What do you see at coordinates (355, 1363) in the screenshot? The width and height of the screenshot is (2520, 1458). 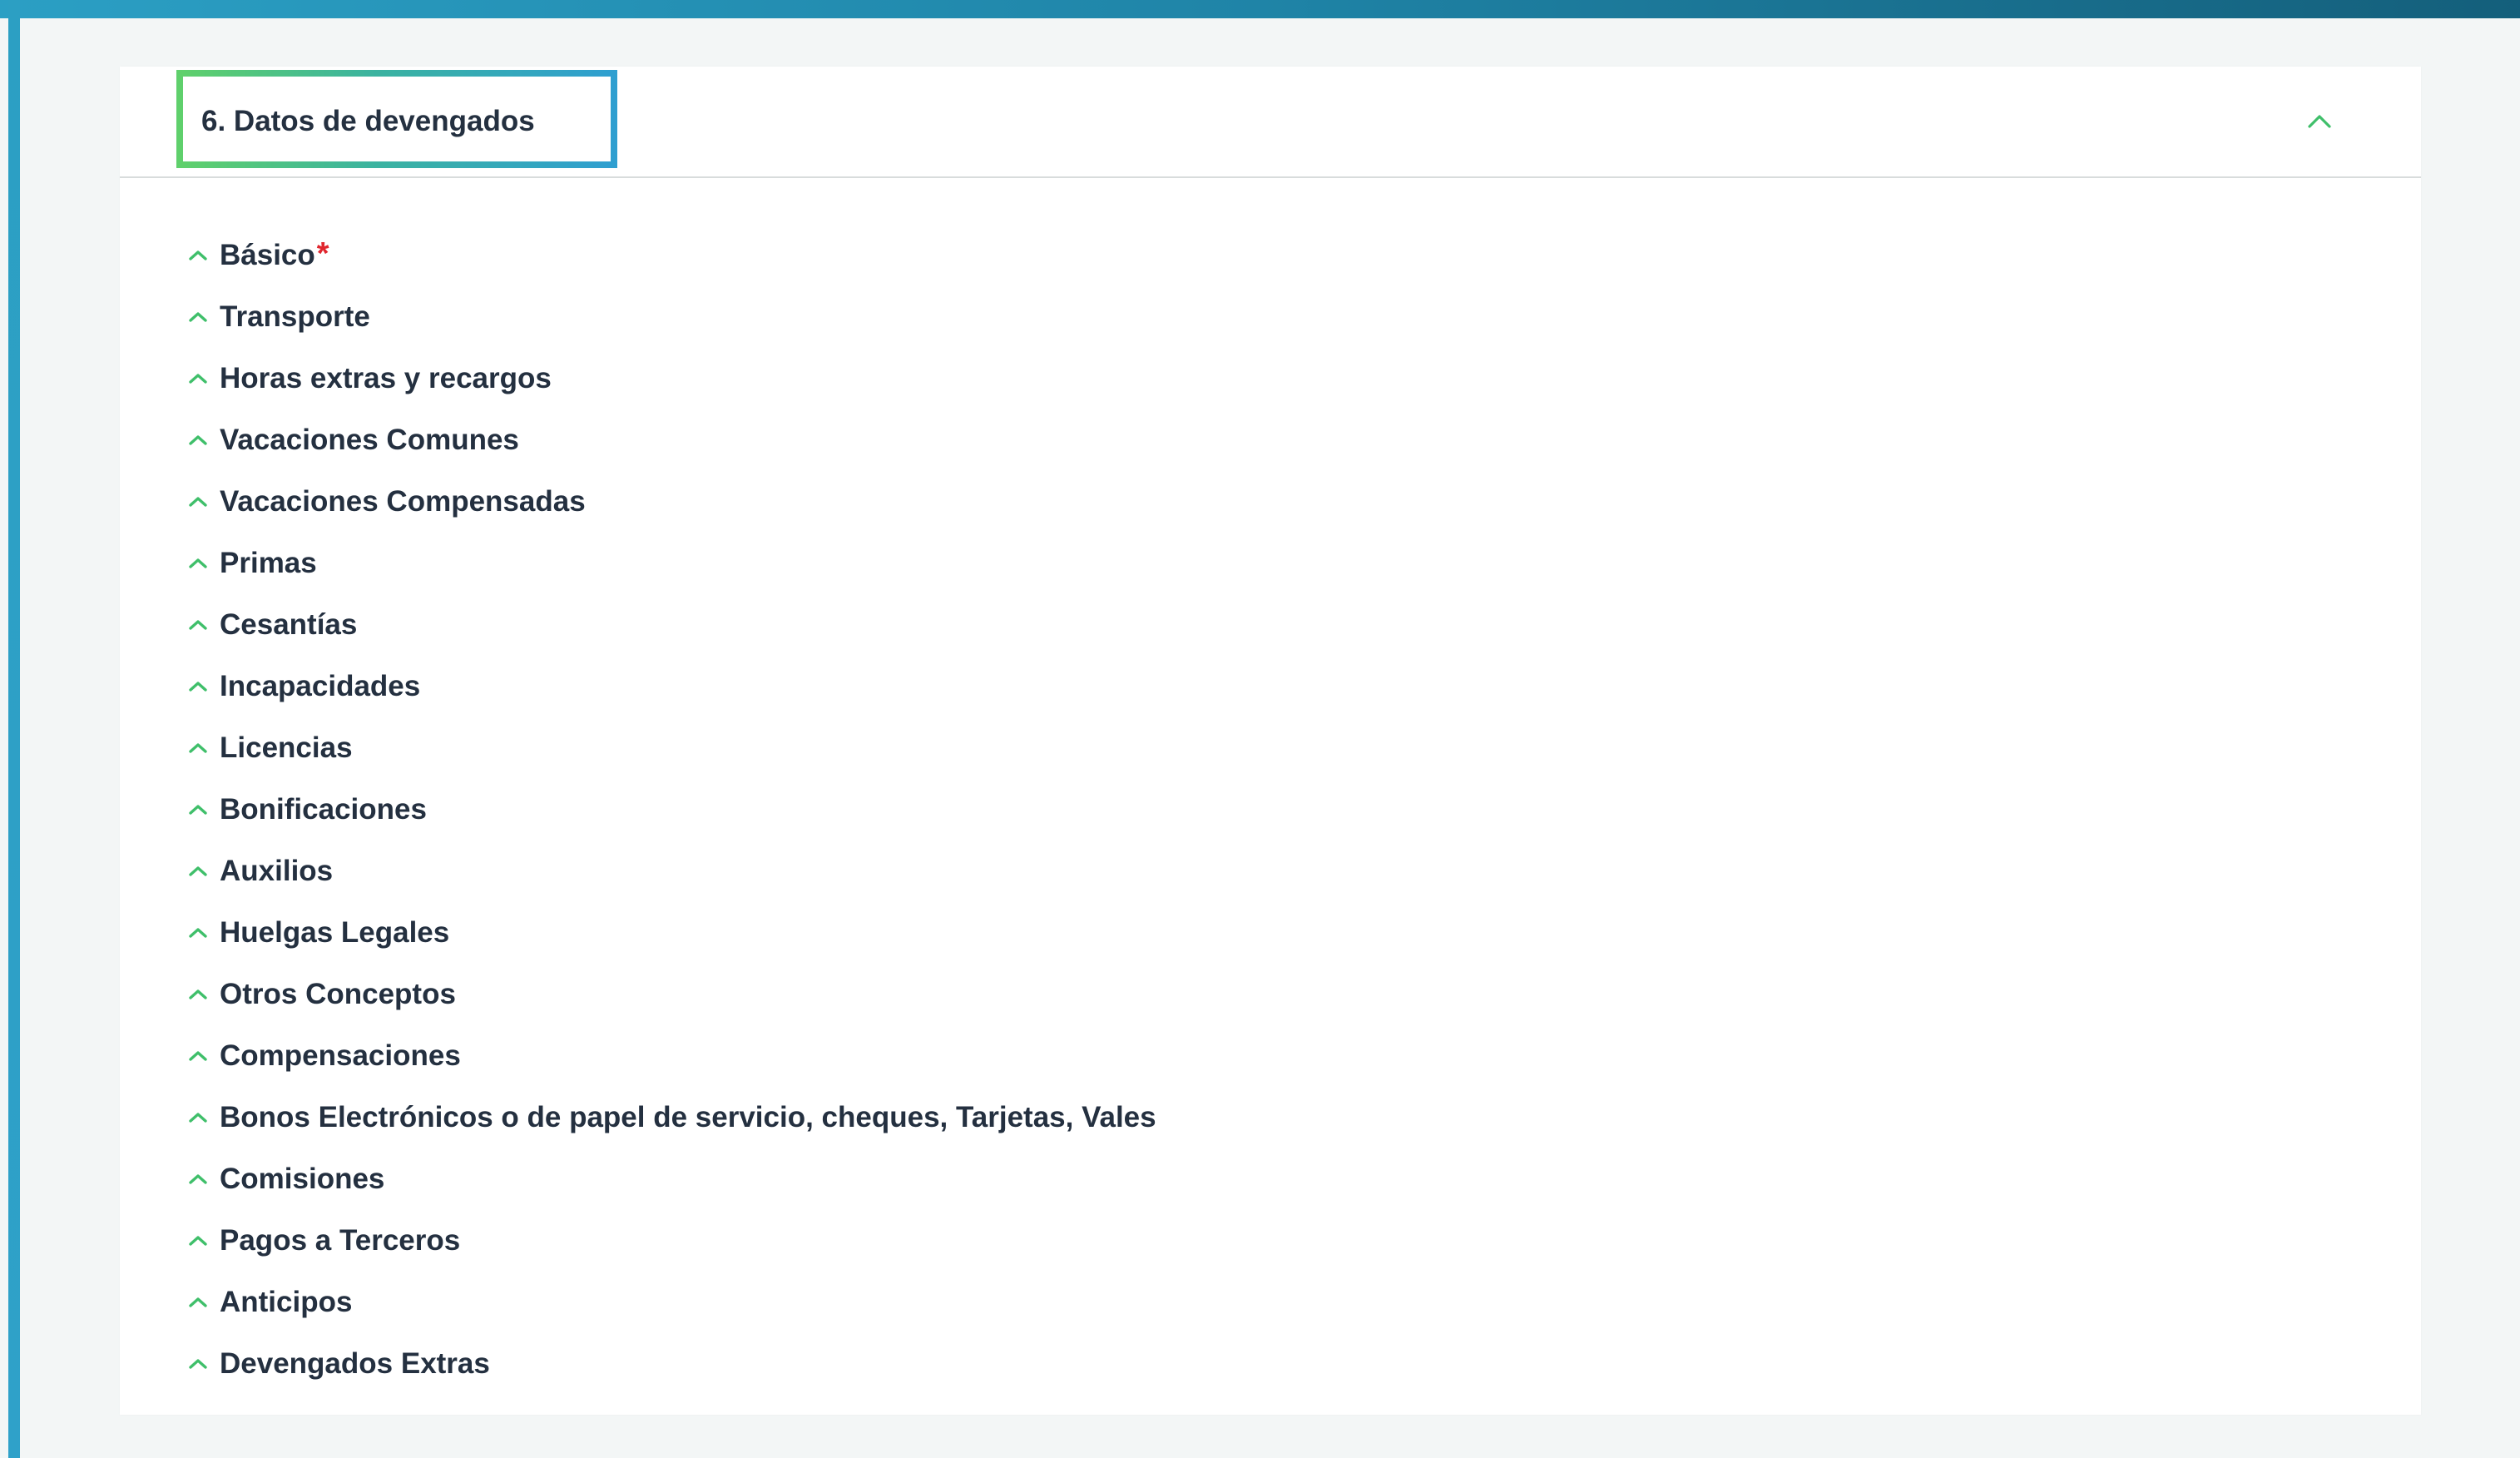 I see `accordion-item-label: Devengados Extras` at bounding box center [355, 1363].